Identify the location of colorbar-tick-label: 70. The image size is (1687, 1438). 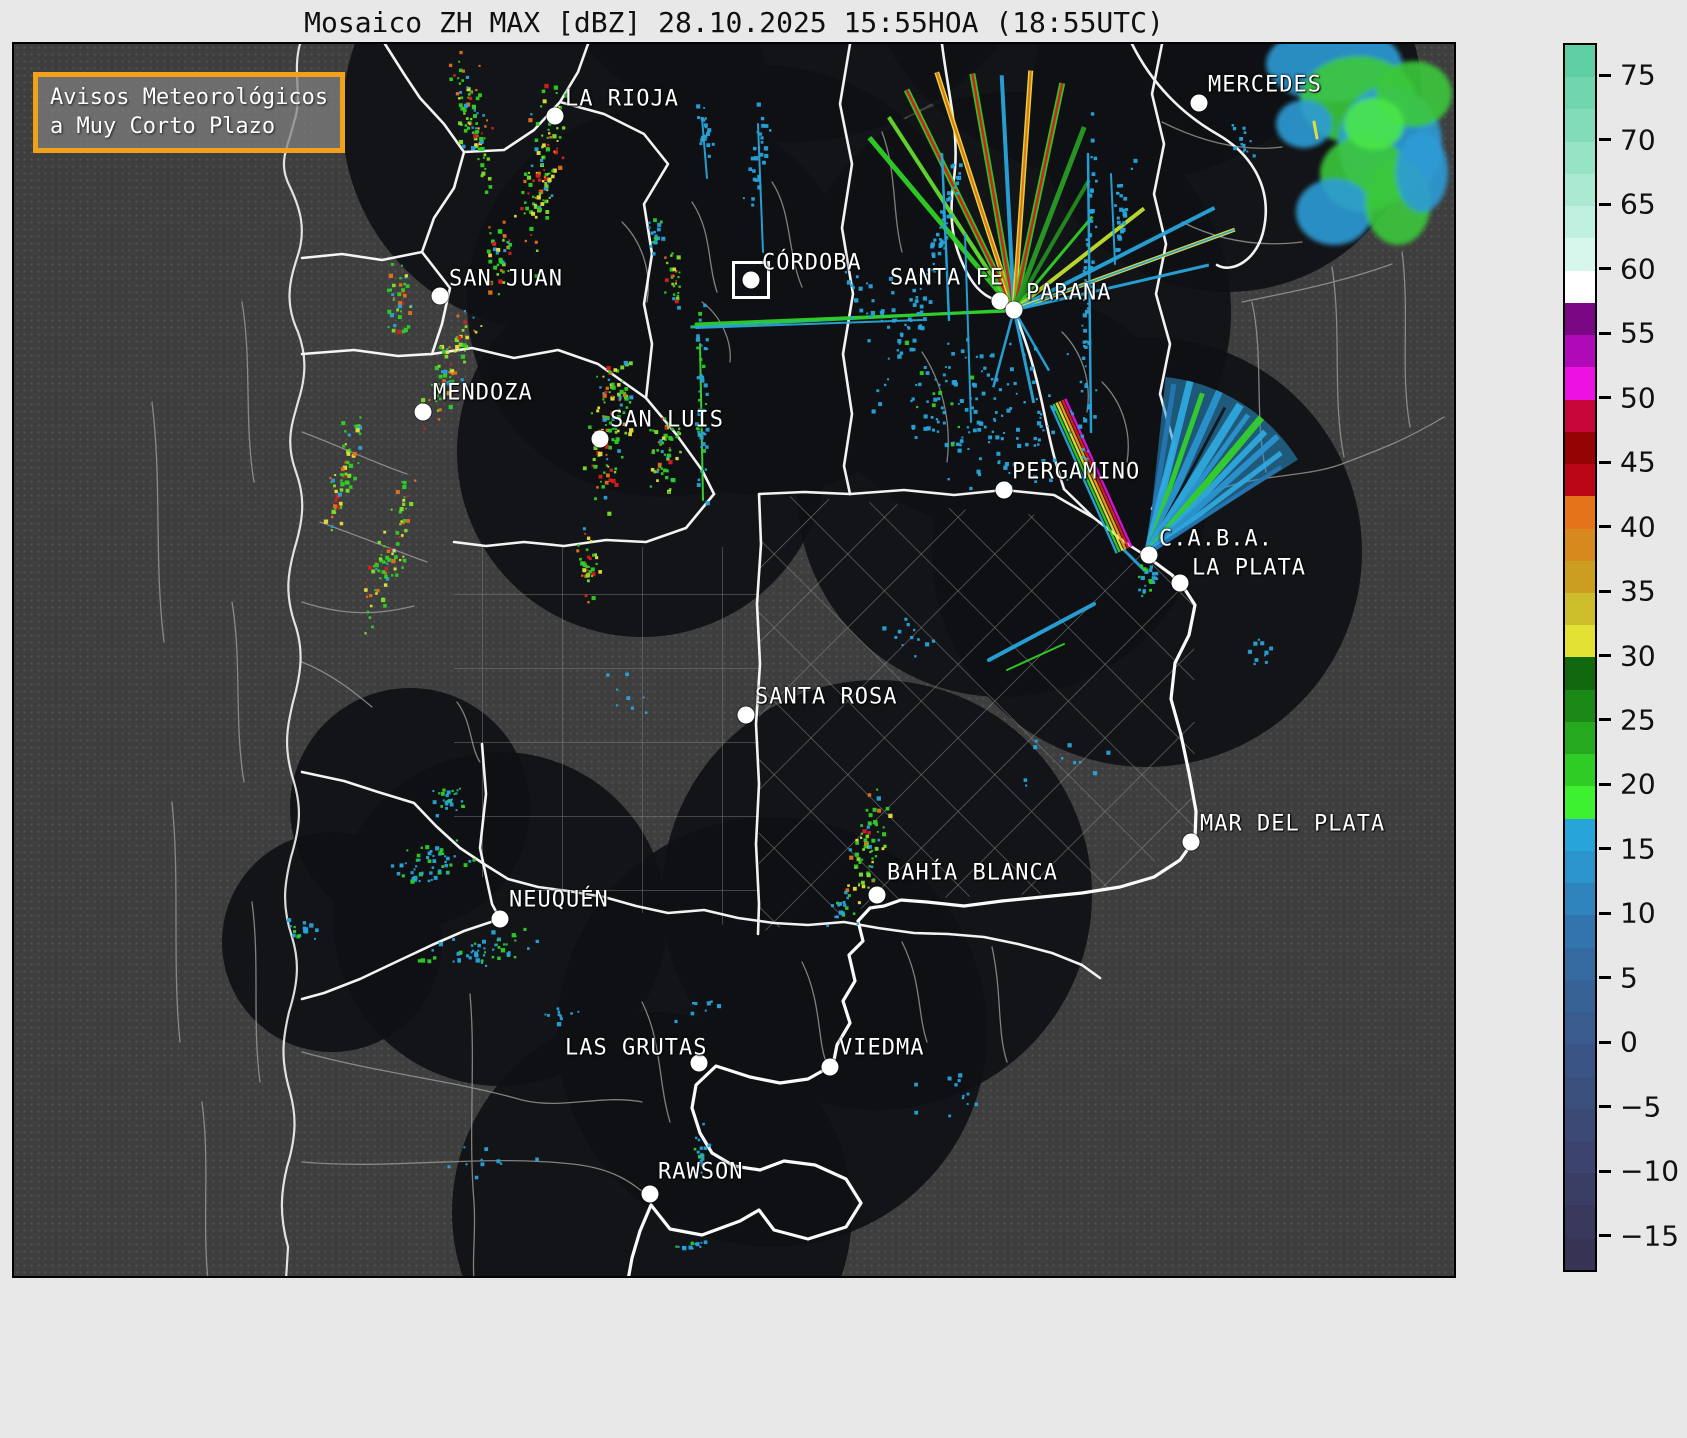
(1638, 140).